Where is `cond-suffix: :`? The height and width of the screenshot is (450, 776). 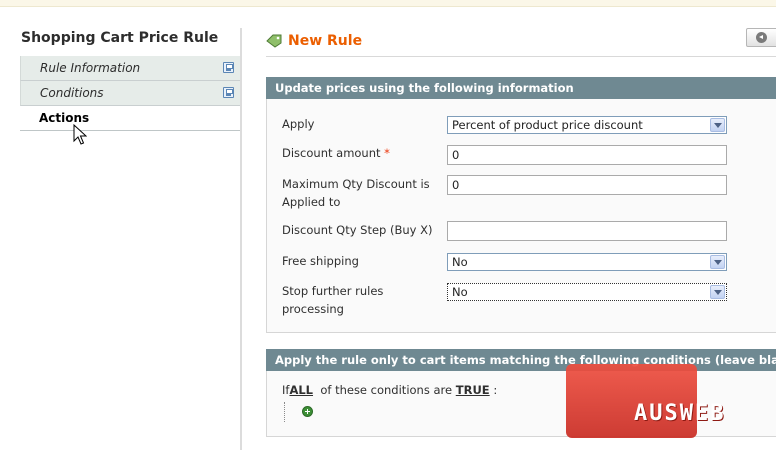 cond-suffix: : is located at coordinates (495, 390).